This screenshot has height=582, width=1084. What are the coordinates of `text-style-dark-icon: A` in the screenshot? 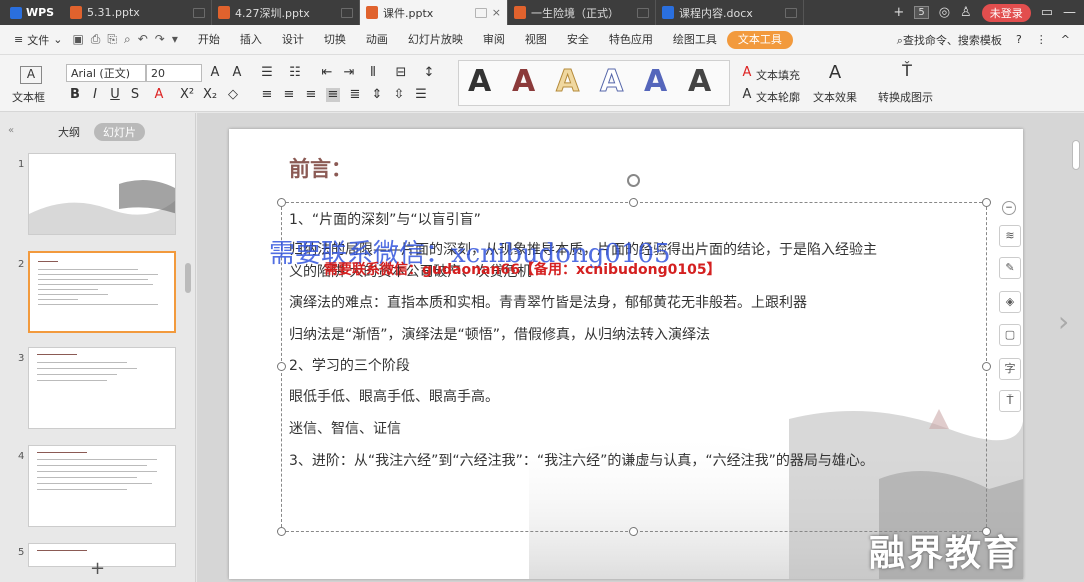 It's located at (699, 82).